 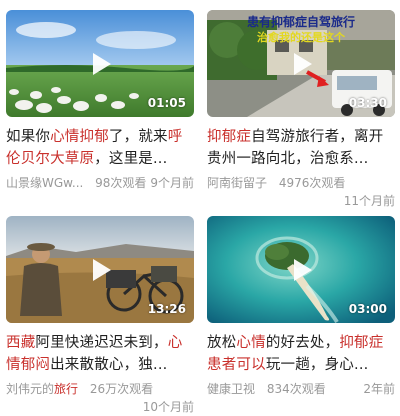 What do you see at coordinates (379, 389) in the screenshot?
I see `publish-time: 2年前` at bounding box center [379, 389].